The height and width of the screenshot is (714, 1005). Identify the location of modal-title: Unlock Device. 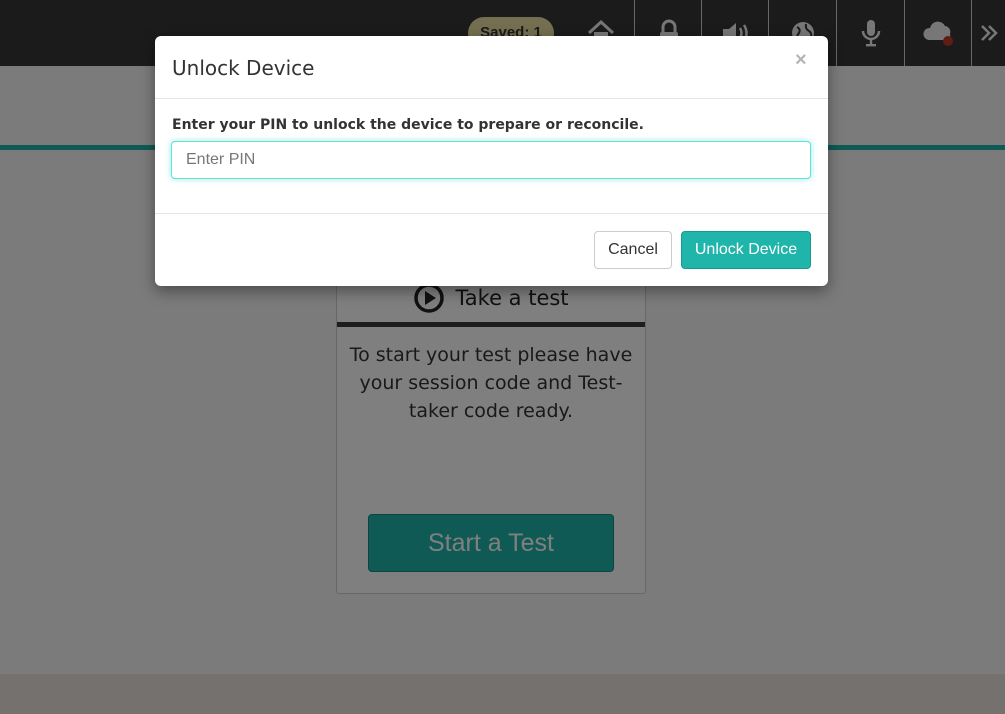
(243, 68).